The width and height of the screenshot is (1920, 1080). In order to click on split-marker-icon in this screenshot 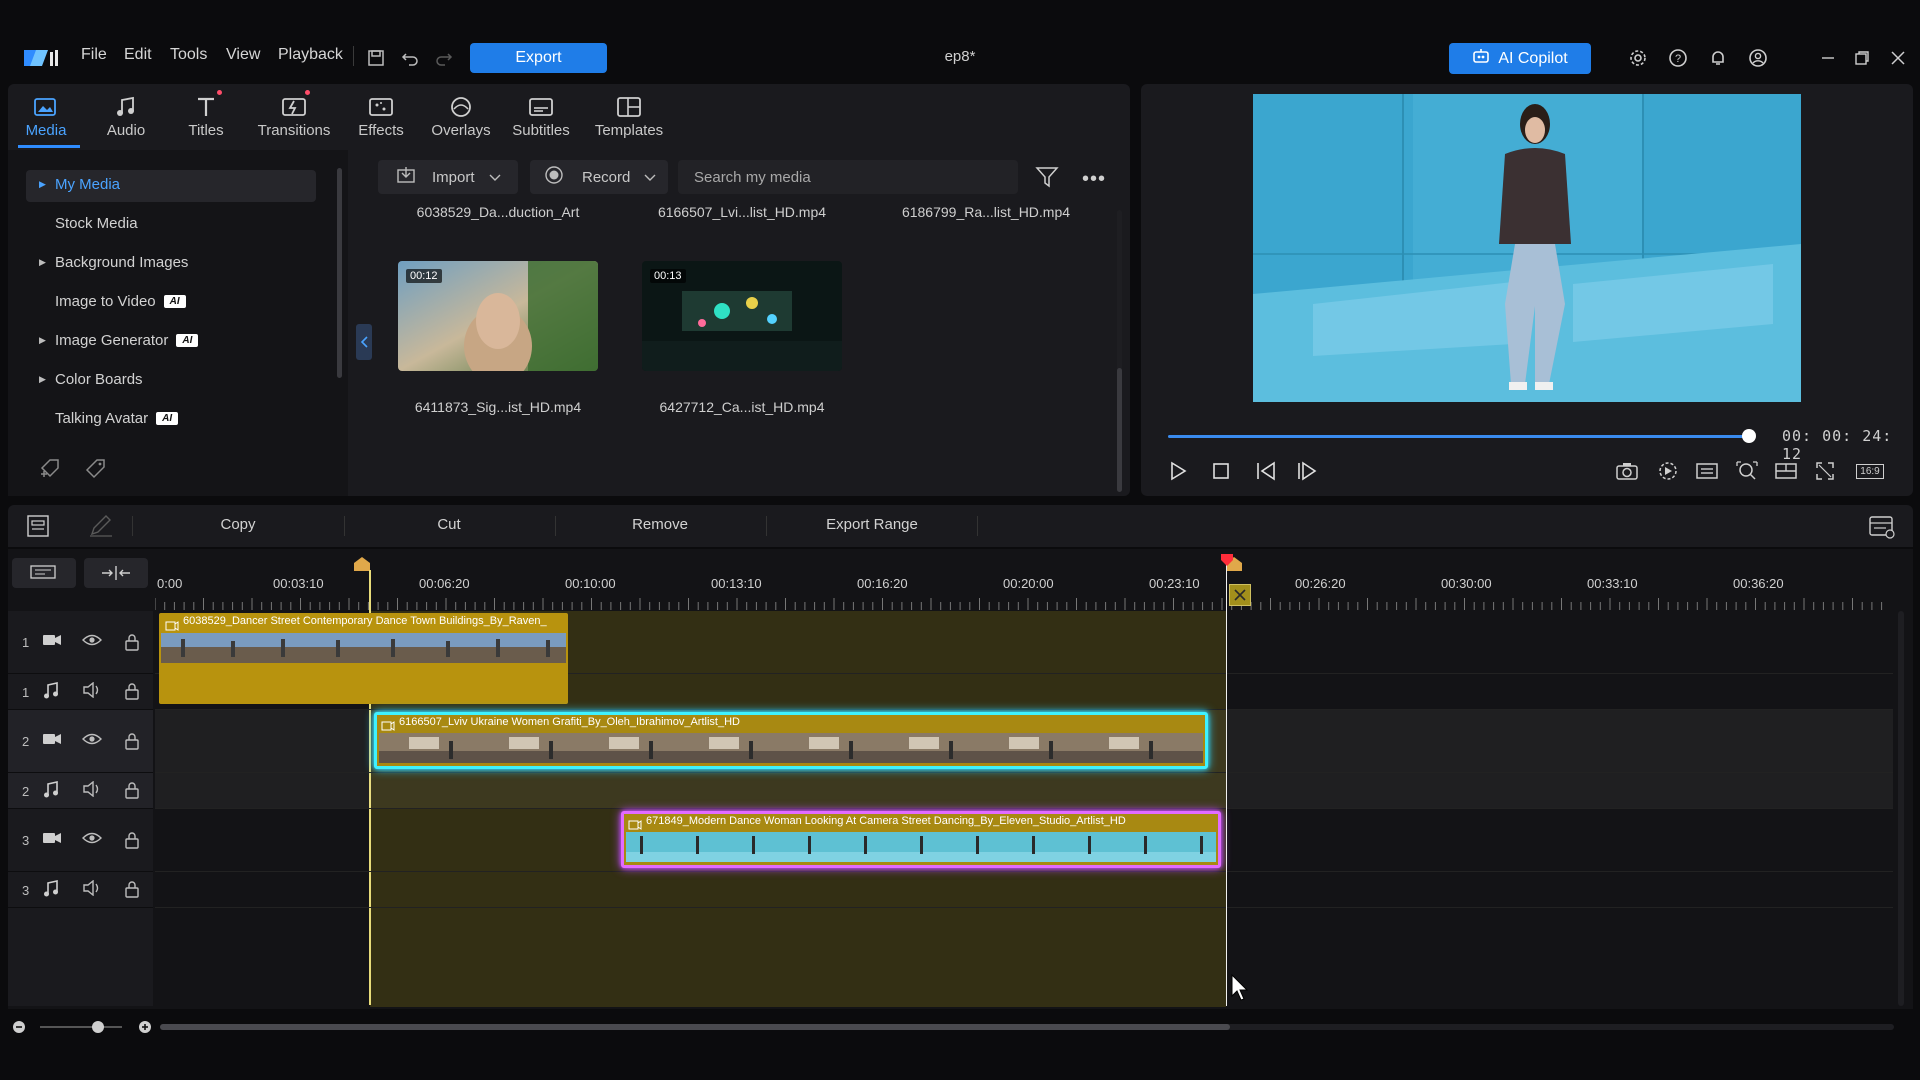, I will do `click(1240, 595)`.